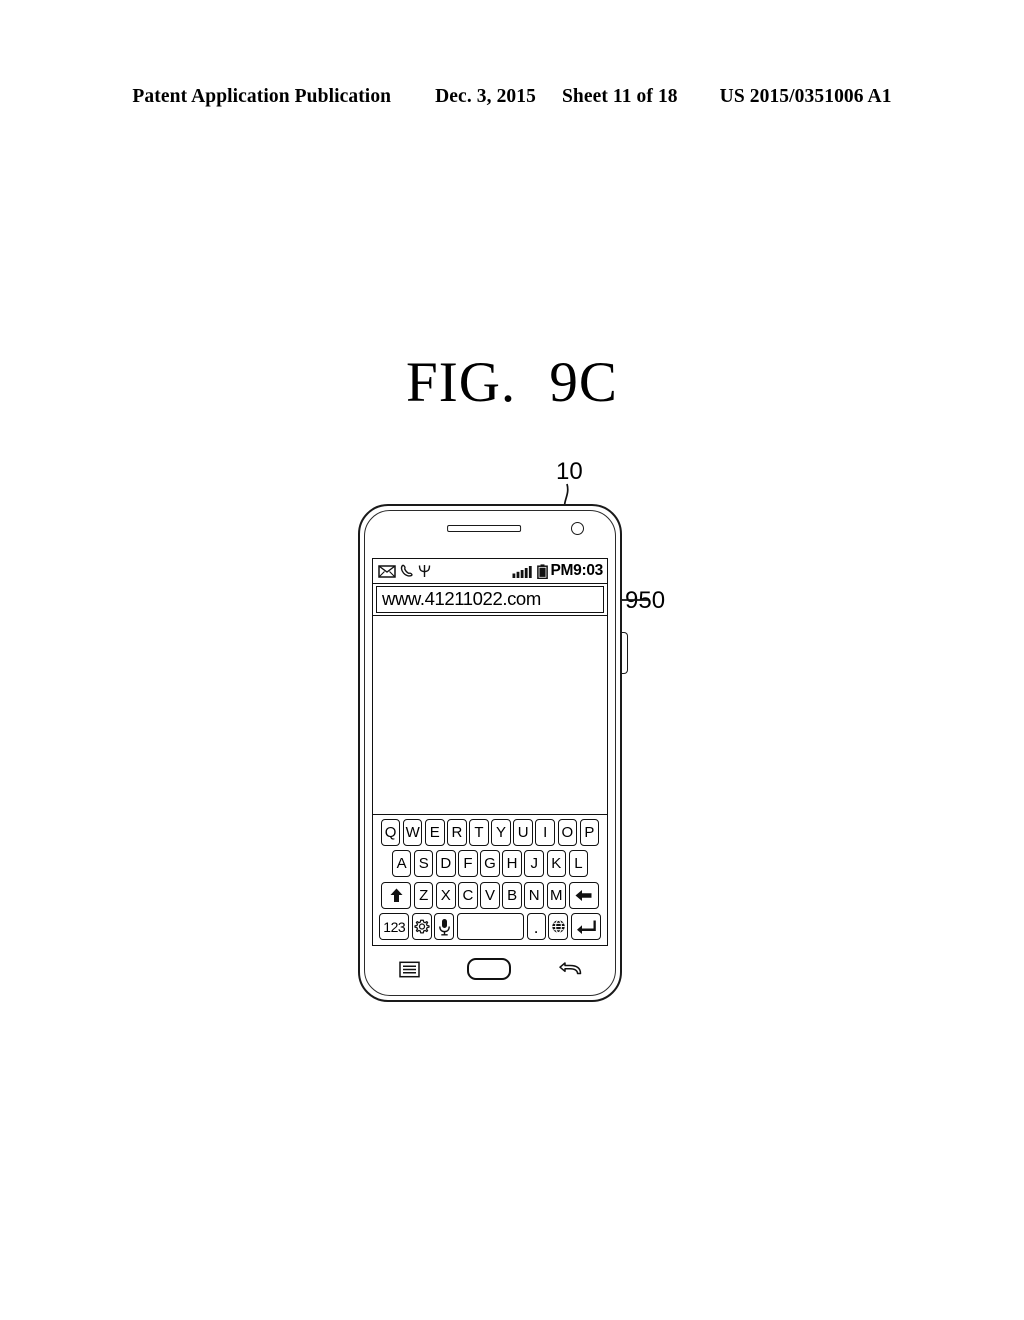  Describe the element at coordinates (619, 96) in the screenshot. I see `sheet-number: Sheet 11 of 18` at that location.